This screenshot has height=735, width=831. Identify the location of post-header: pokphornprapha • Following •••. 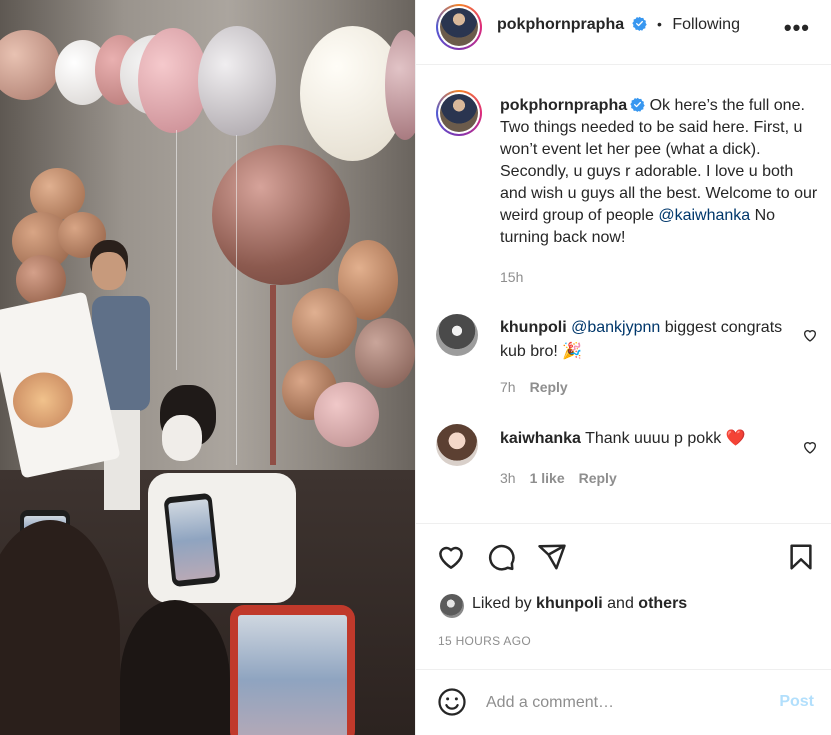
(623, 32).